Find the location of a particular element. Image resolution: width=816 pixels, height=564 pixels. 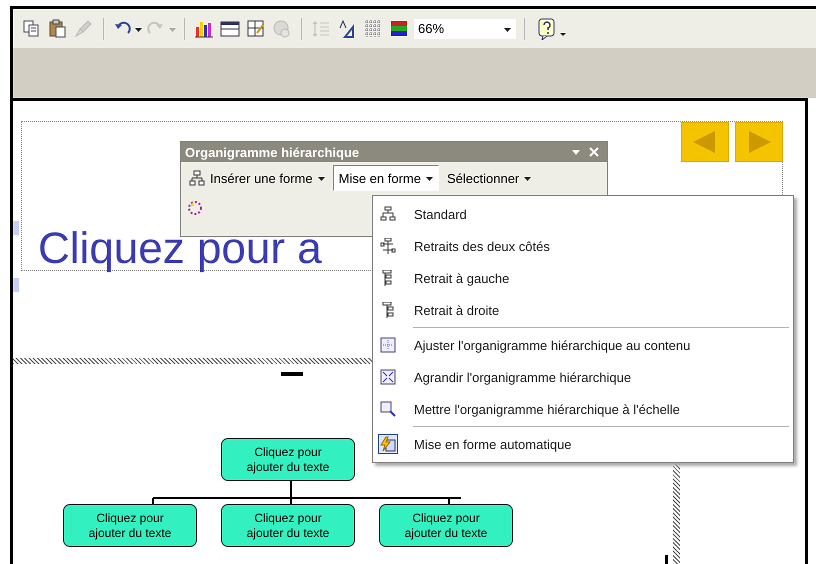

menu-item: Retraits des deux côtés is located at coordinates (583, 246).